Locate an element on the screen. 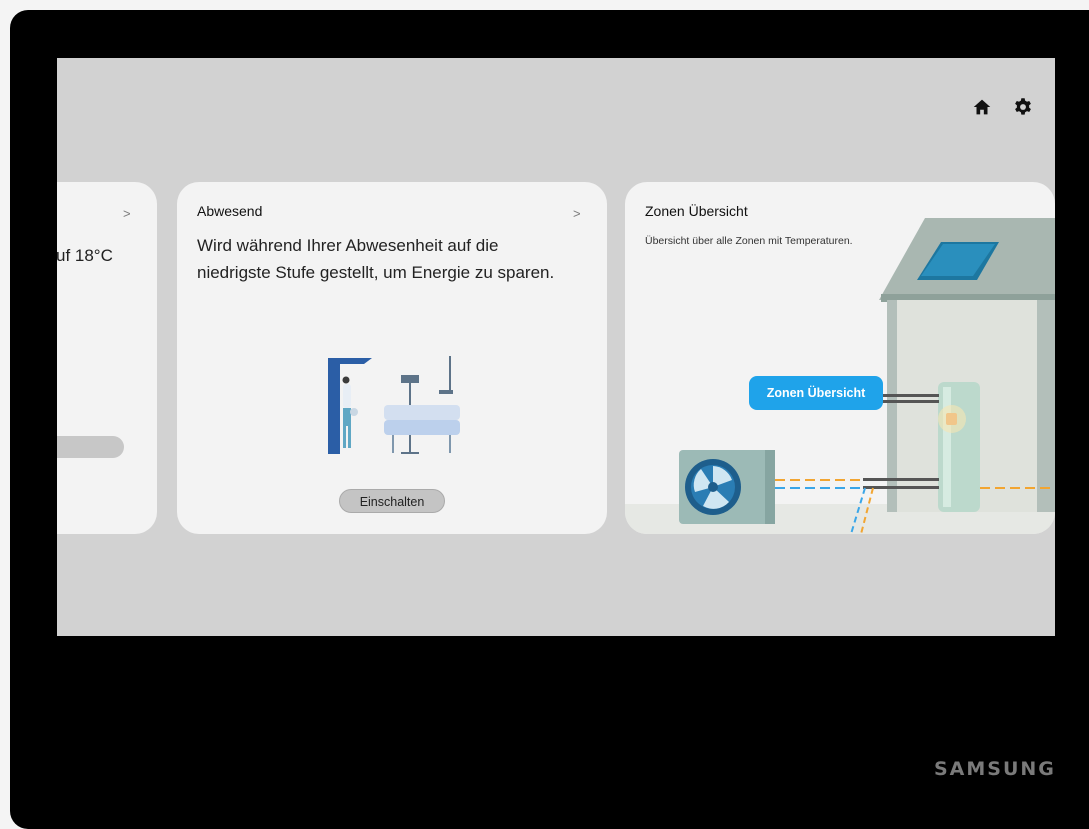 This screenshot has width=1089, height=829. home-icon is located at coordinates (982, 107).